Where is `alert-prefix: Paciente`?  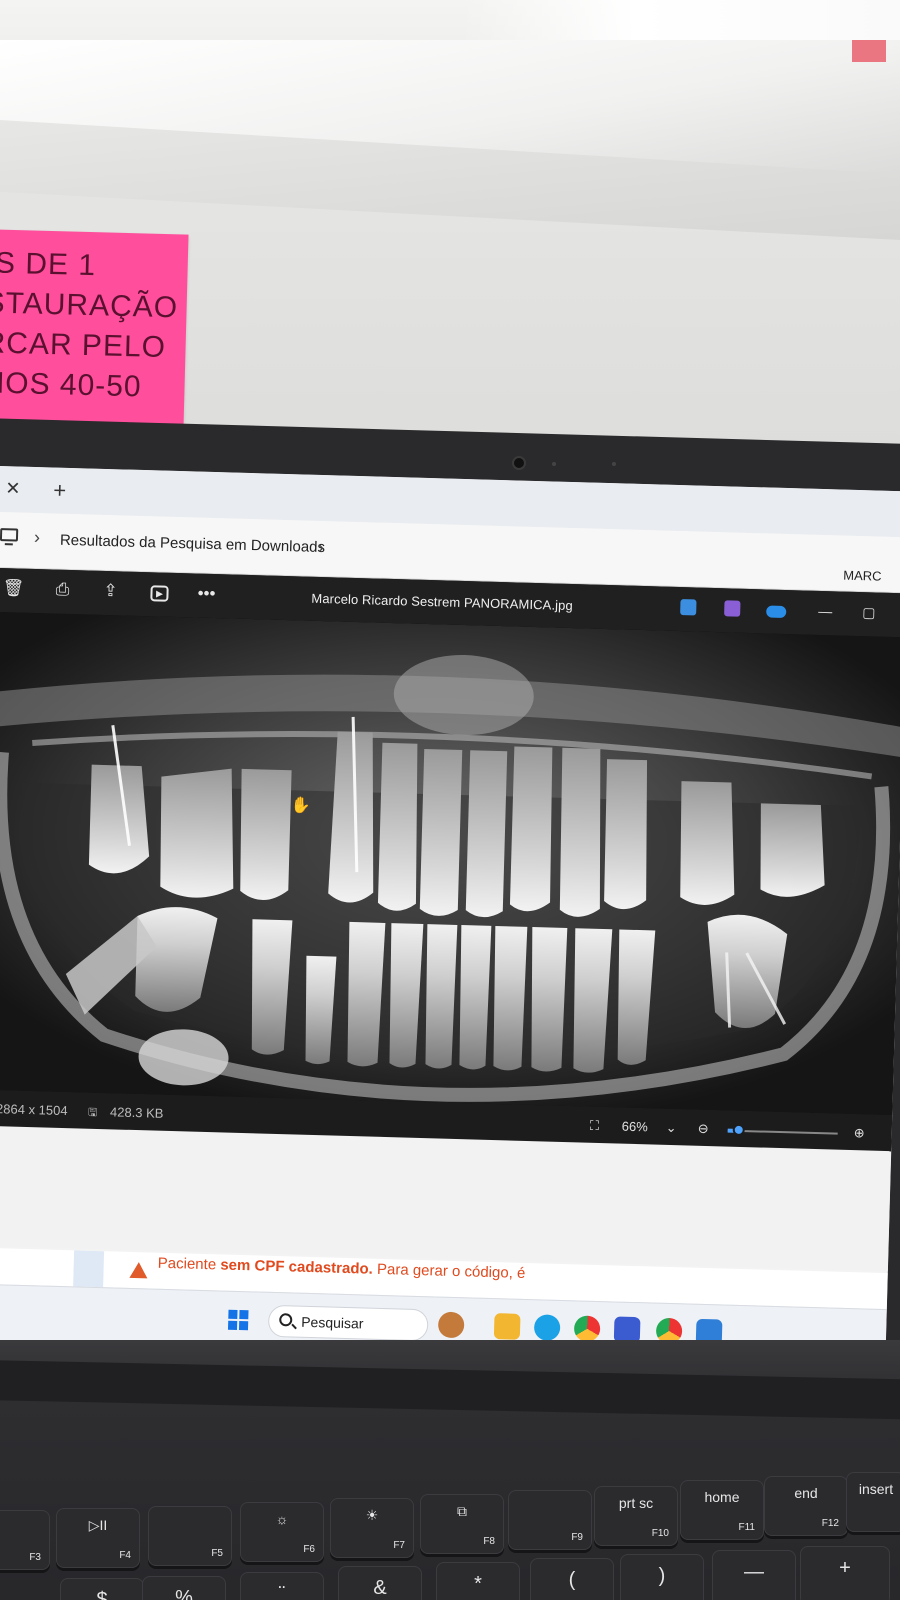 alert-prefix: Paciente is located at coordinates (189, 1264).